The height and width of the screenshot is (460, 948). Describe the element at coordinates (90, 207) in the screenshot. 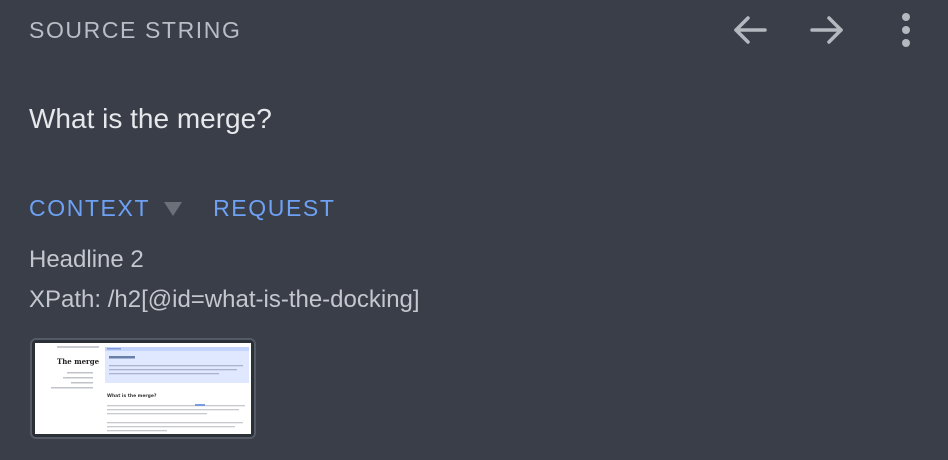

I see `tab-context-label: CONTEXT` at that location.